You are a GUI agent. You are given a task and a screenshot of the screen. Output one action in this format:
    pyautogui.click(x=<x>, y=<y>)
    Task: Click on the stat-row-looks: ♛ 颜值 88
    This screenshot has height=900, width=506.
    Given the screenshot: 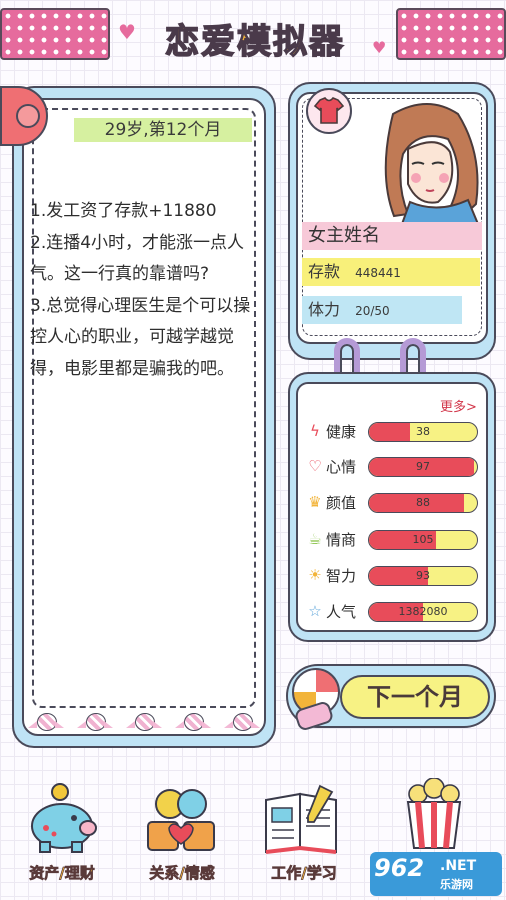 What is the action you would take?
    pyautogui.click(x=396, y=503)
    